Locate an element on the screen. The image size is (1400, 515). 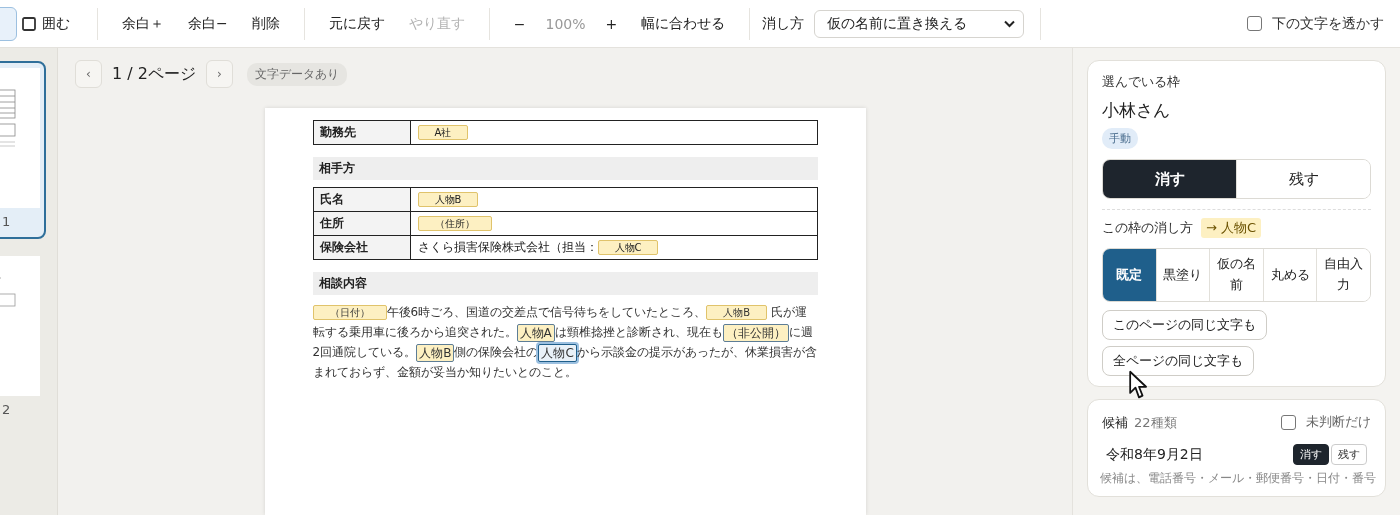
square-icon is located at coordinates (29, 23).